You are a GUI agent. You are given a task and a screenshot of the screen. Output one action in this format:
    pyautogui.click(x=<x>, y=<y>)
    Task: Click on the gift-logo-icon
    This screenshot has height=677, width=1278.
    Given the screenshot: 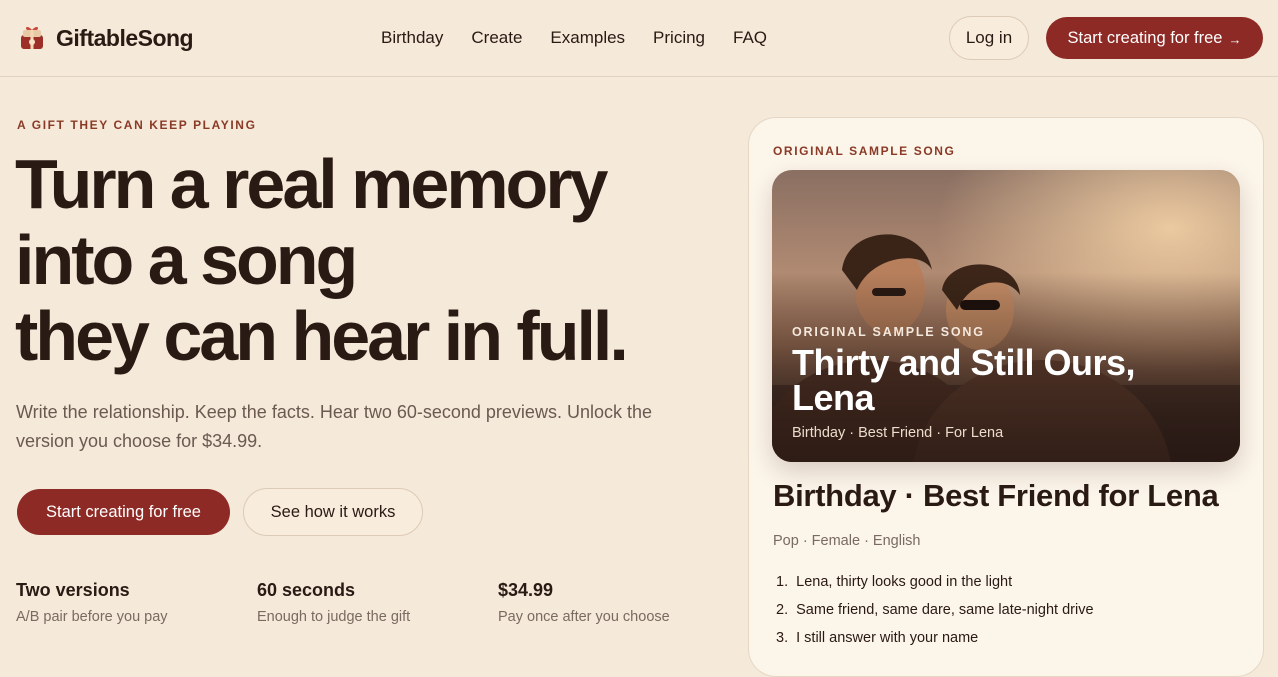 What is the action you would take?
    pyautogui.click(x=32, y=38)
    